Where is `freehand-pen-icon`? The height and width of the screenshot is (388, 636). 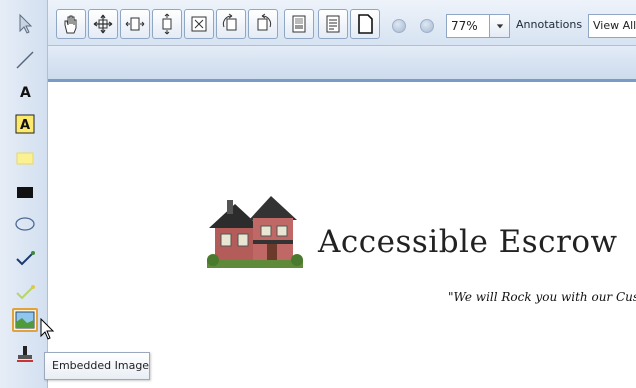 freehand-pen-icon is located at coordinates (25, 258).